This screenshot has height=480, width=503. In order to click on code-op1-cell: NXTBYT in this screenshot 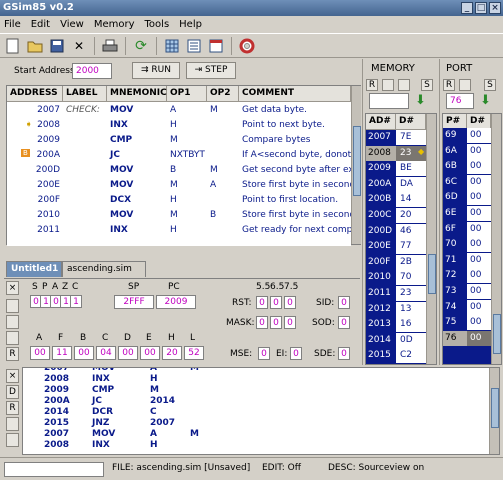, I will do `click(187, 154)`.